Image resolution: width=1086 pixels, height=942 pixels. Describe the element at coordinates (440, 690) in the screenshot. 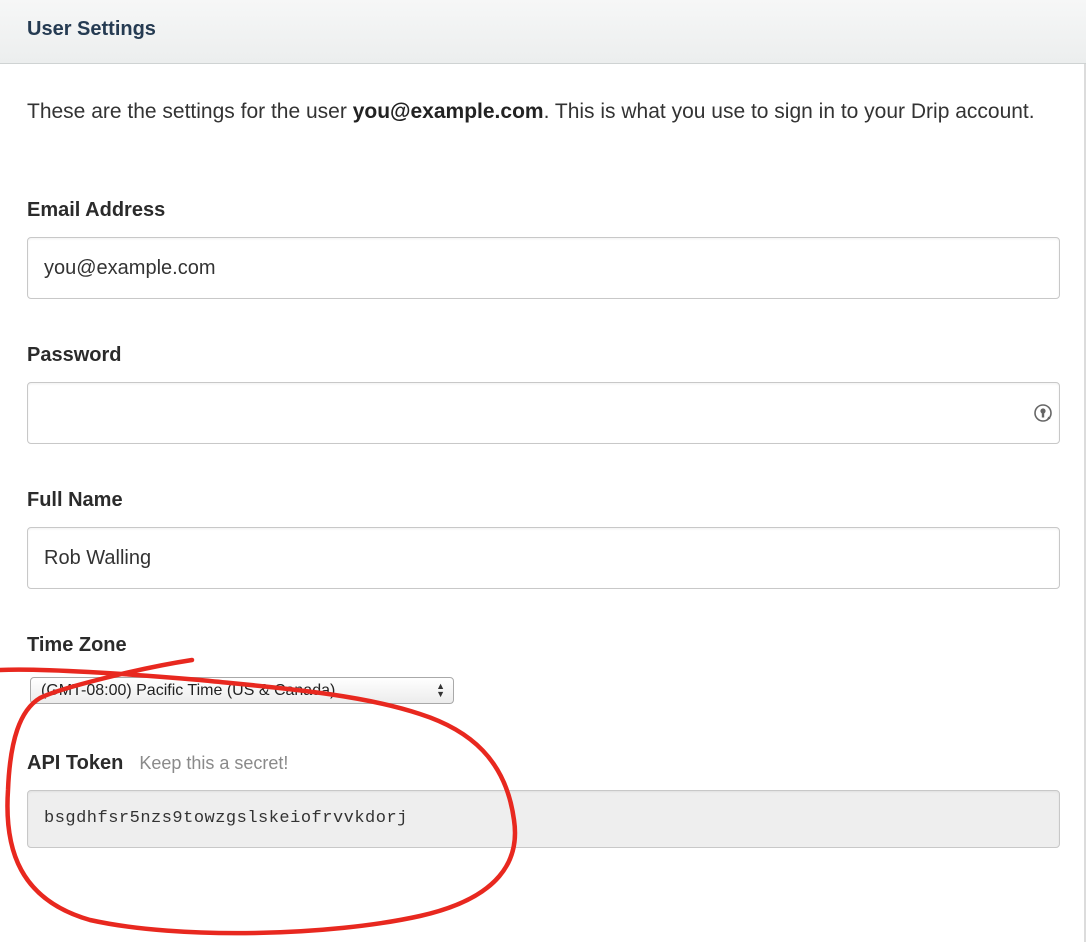

I see `chevron-up-down-icon: ▲ ▼` at that location.